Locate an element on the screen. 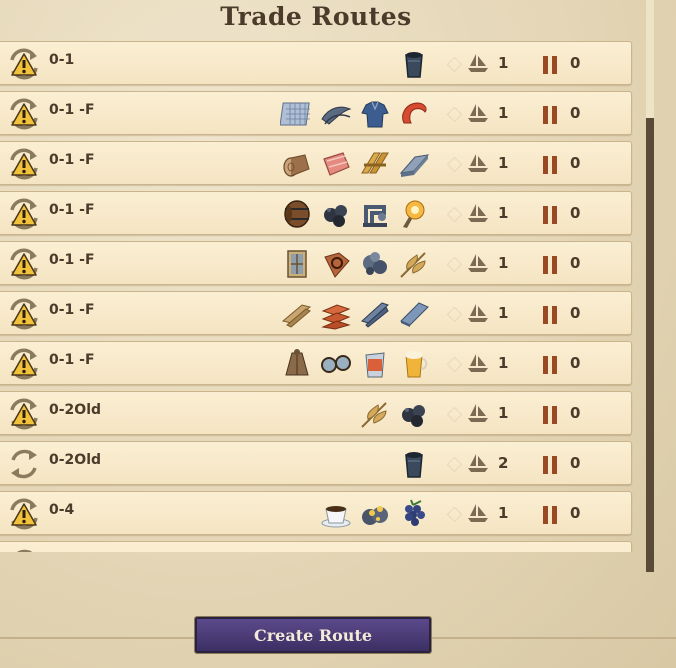  logs-icon is located at coordinates (297, 164).